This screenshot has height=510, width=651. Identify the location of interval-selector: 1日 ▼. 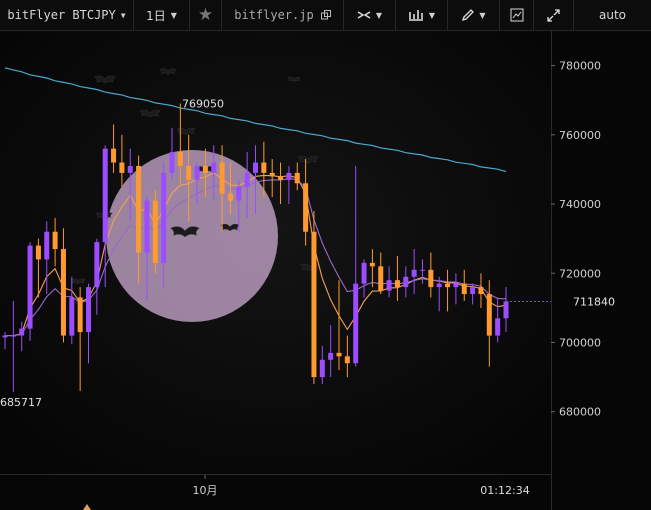
(162, 15).